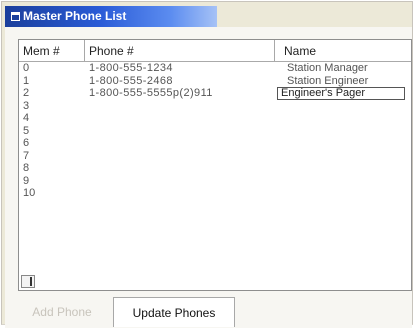 The image size is (414, 328). Describe the element at coordinates (15, 16) in the screenshot. I see `window-icon` at that location.